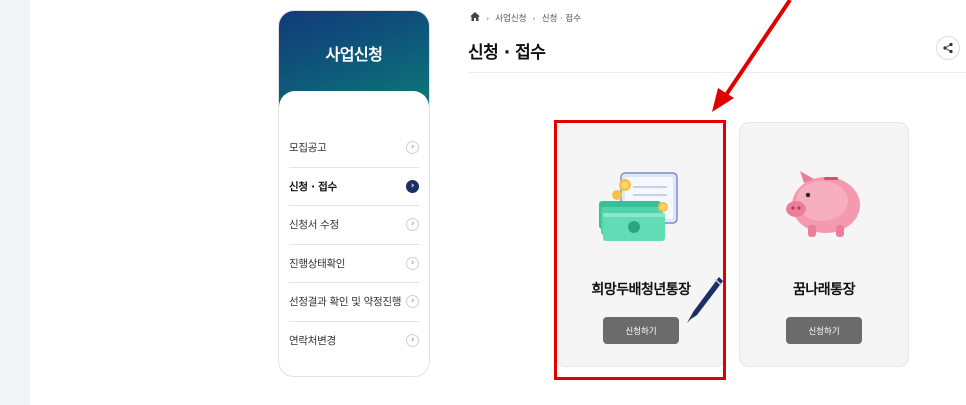 Image resolution: width=966 pixels, height=405 pixels. What do you see at coordinates (312, 341) in the screenshot?
I see `sidebar-item-label: 연락처변경` at bounding box center [312, 341].